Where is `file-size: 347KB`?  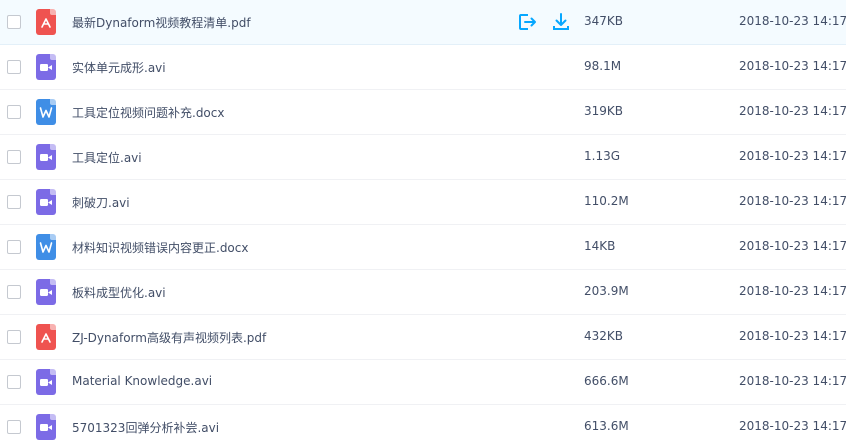
file-size: 347KB is located at coordinates (604, 21).